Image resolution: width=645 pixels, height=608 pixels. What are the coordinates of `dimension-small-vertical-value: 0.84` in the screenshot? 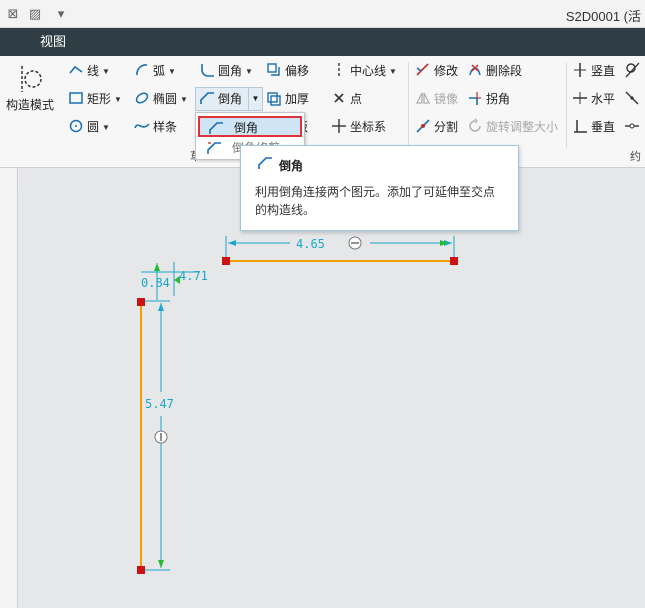 It's located at (155, 283).